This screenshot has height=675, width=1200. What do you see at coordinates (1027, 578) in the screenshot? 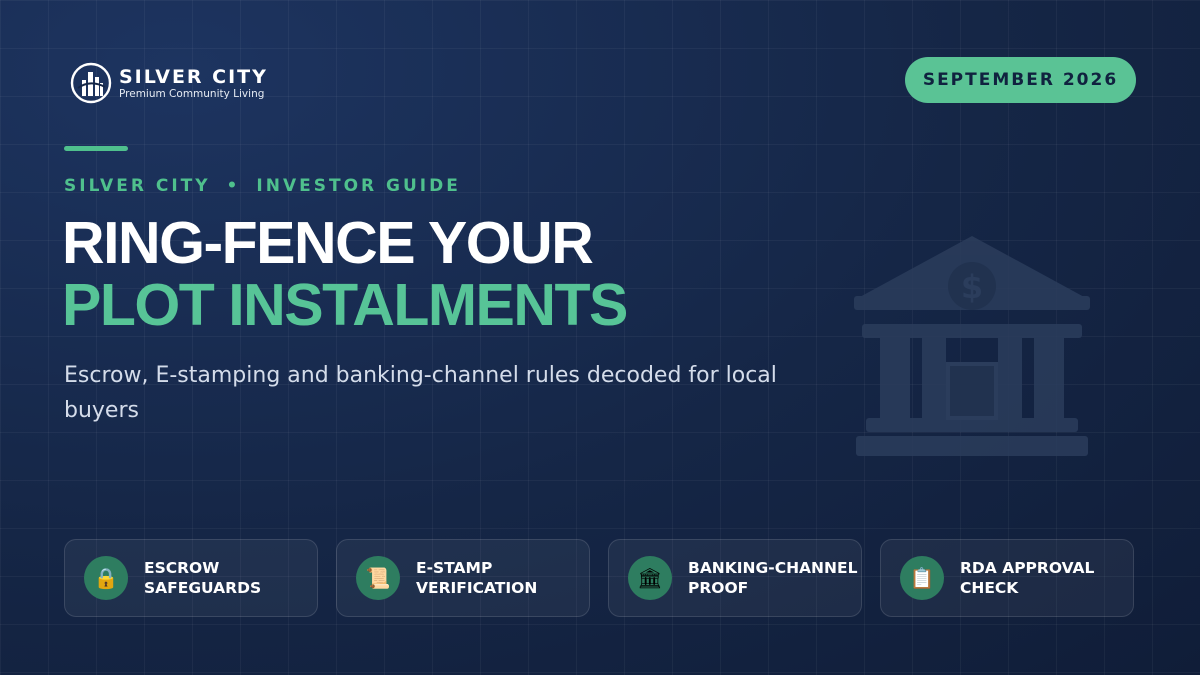
I see `feature-label: RDA APPROVAL CHECK` at bounding box center [1027, 578].